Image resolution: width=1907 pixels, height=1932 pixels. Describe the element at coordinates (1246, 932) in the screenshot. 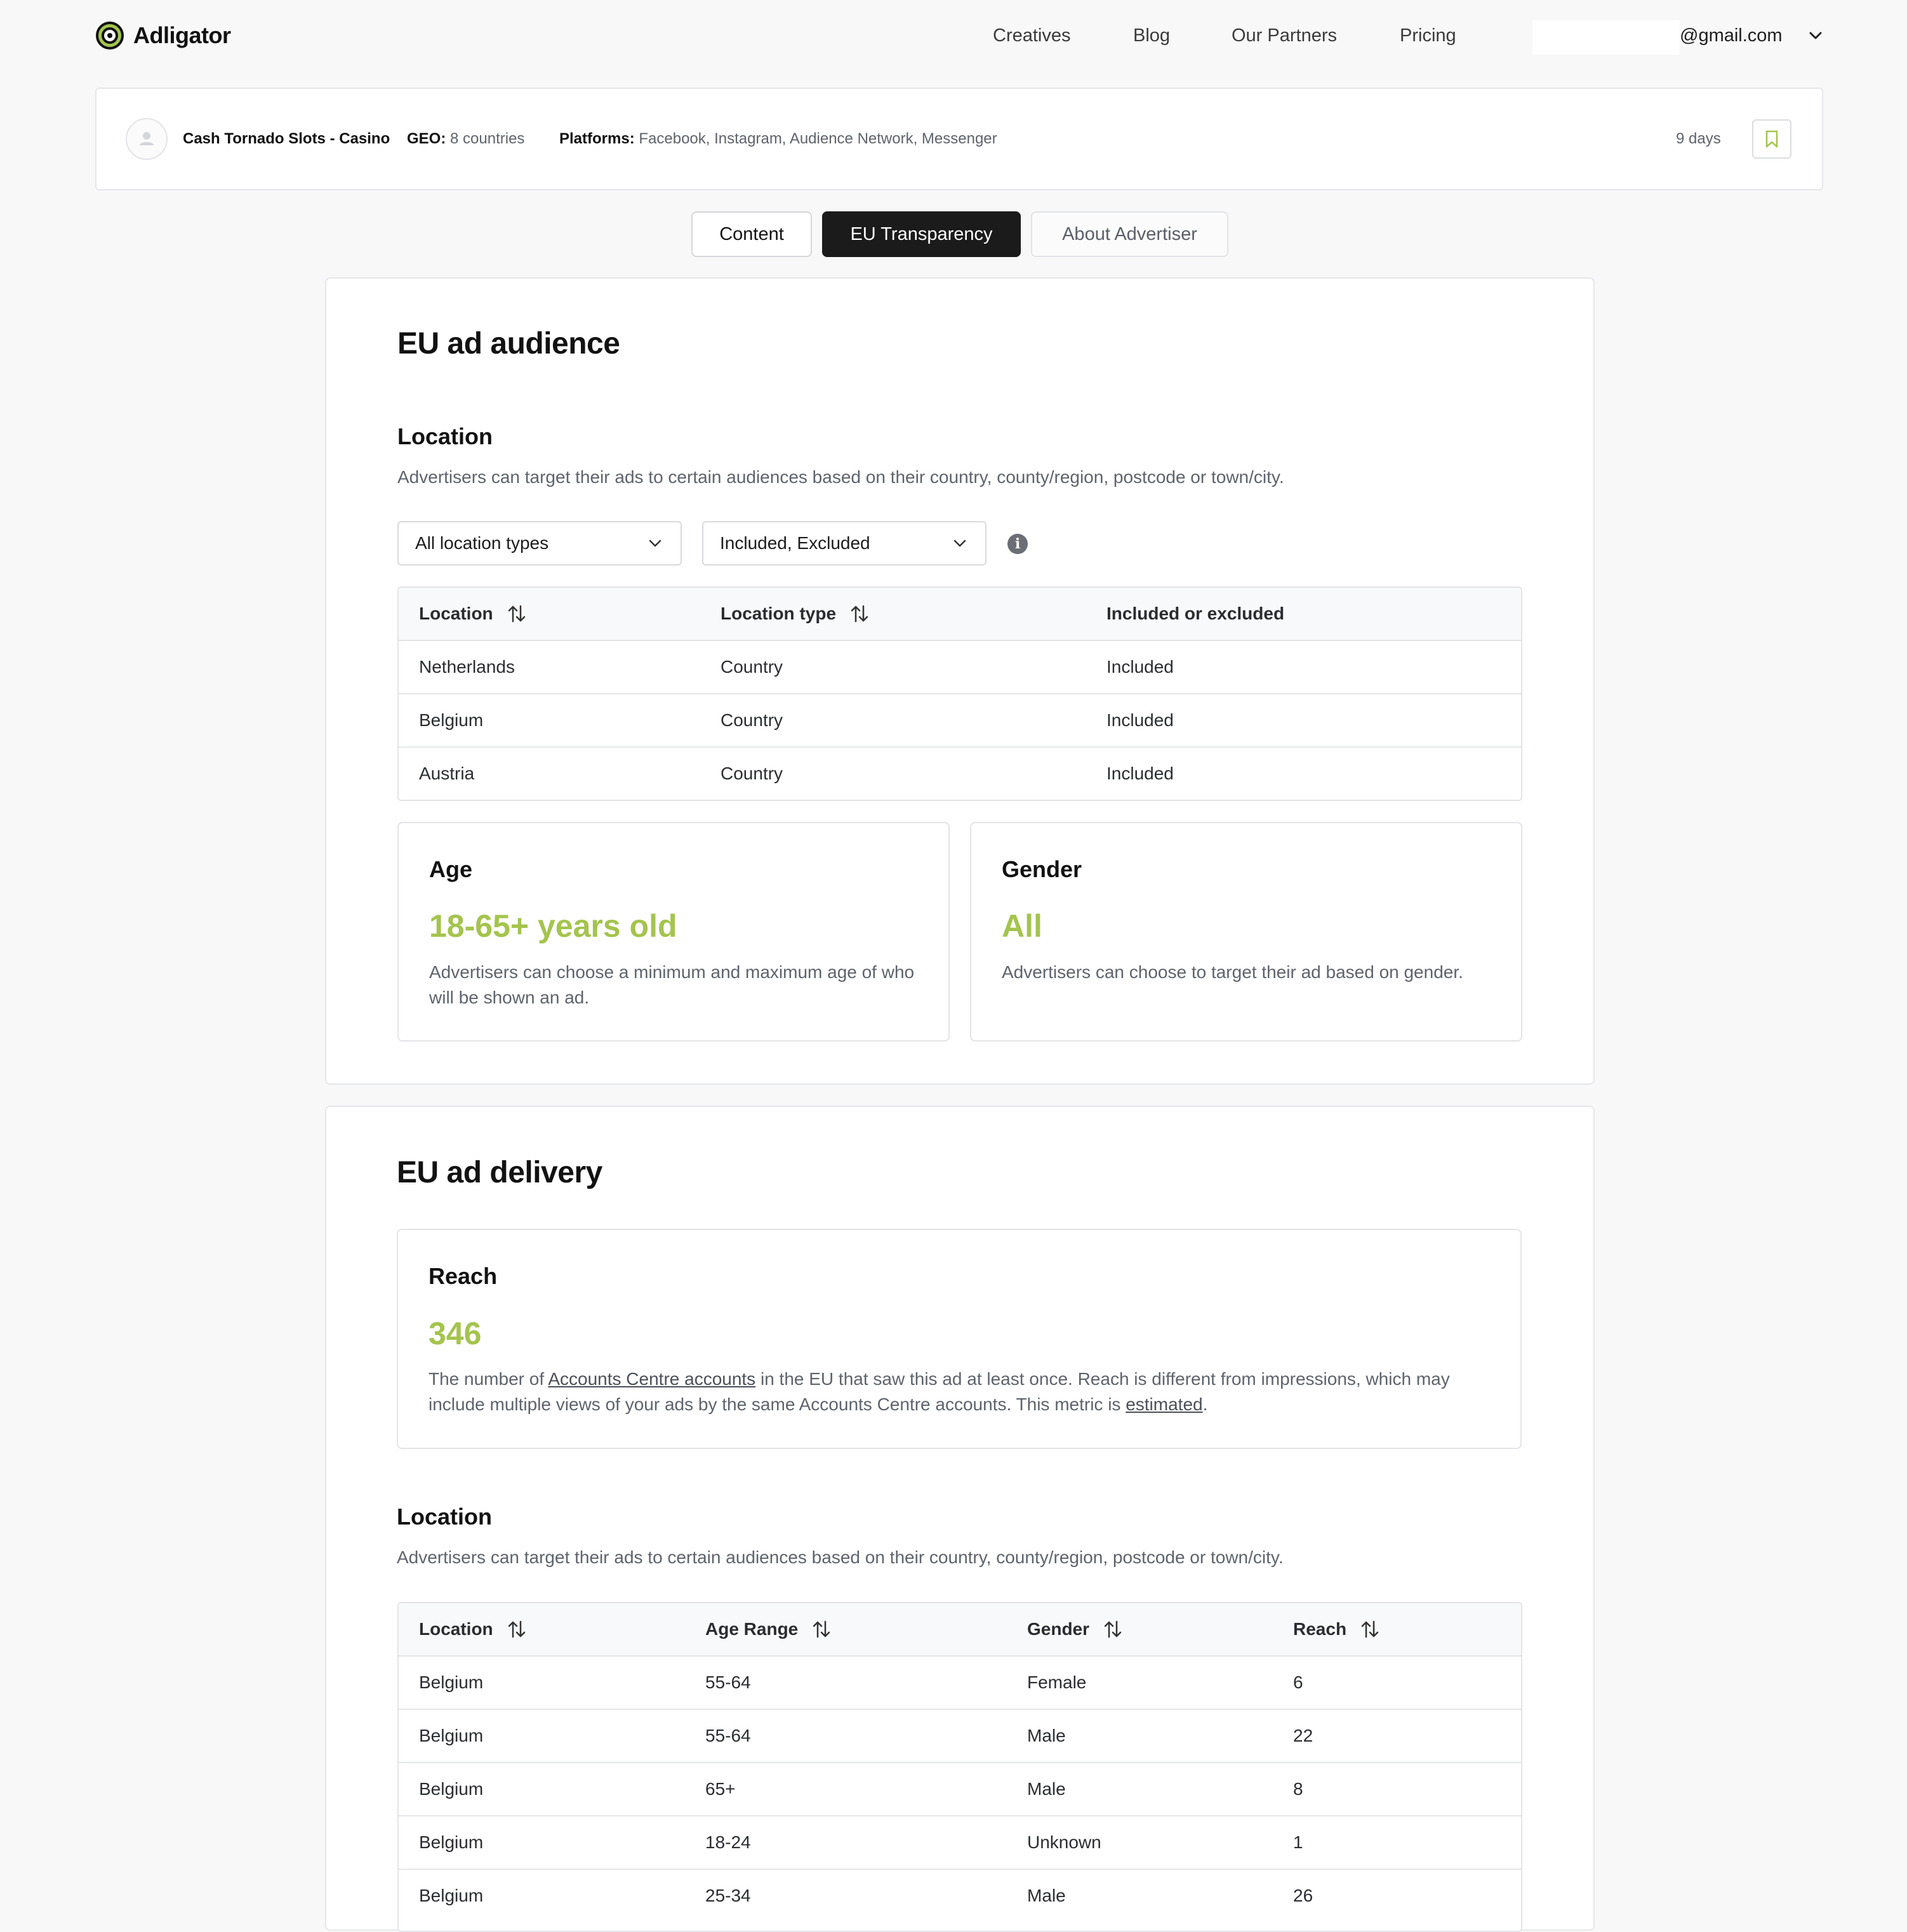

I see `gender-card` at that location.